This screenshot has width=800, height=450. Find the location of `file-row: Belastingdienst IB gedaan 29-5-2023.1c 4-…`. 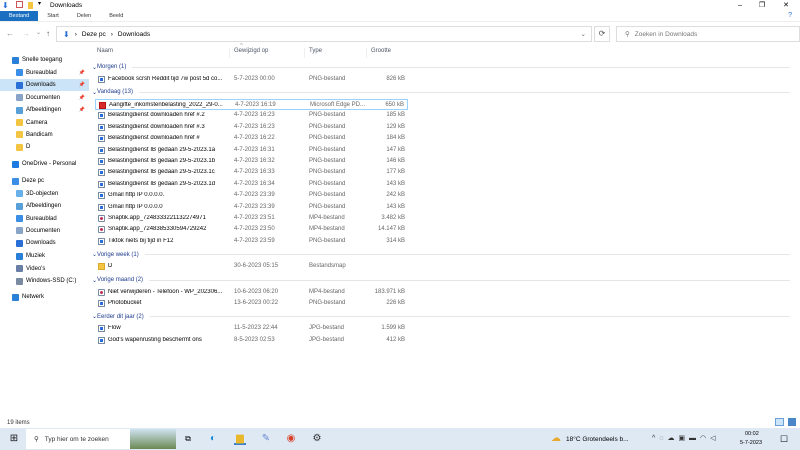

file-row: Belastingdienst IB gedaan 29-5-2023.1c 4-… is located at coordinates (251, 172).